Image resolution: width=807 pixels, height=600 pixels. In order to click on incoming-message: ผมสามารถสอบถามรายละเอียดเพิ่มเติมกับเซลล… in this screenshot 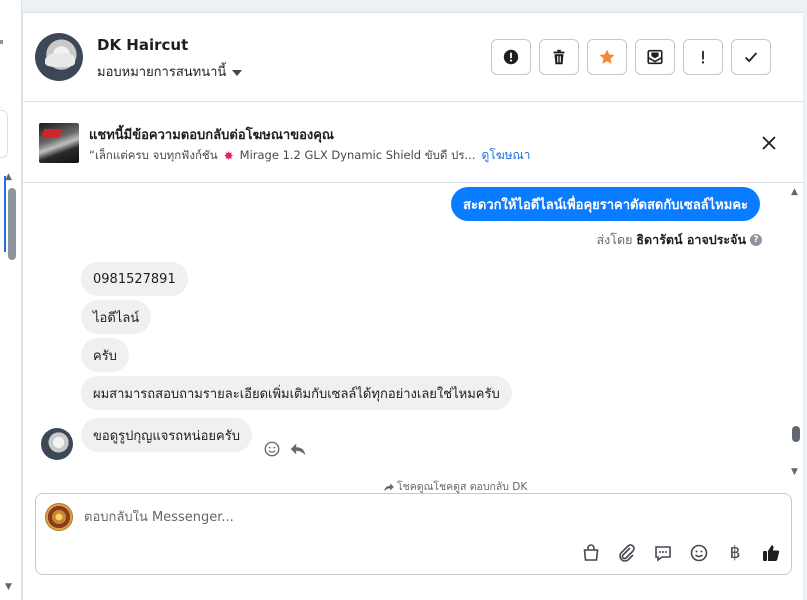, I will do `click(296, 393)`.